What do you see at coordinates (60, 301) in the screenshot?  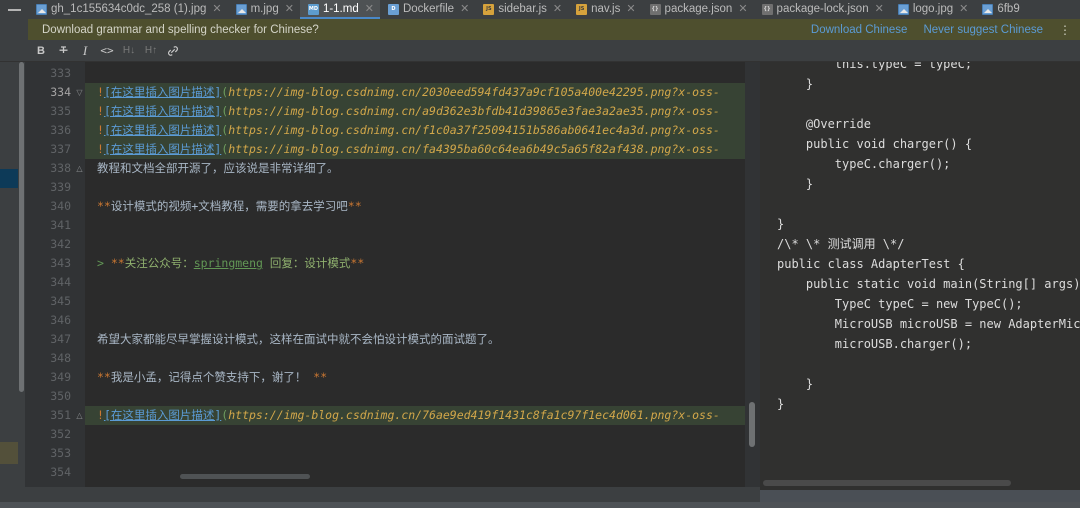 I see `gutter-line-number: 345` at bounding box center [60, 301].